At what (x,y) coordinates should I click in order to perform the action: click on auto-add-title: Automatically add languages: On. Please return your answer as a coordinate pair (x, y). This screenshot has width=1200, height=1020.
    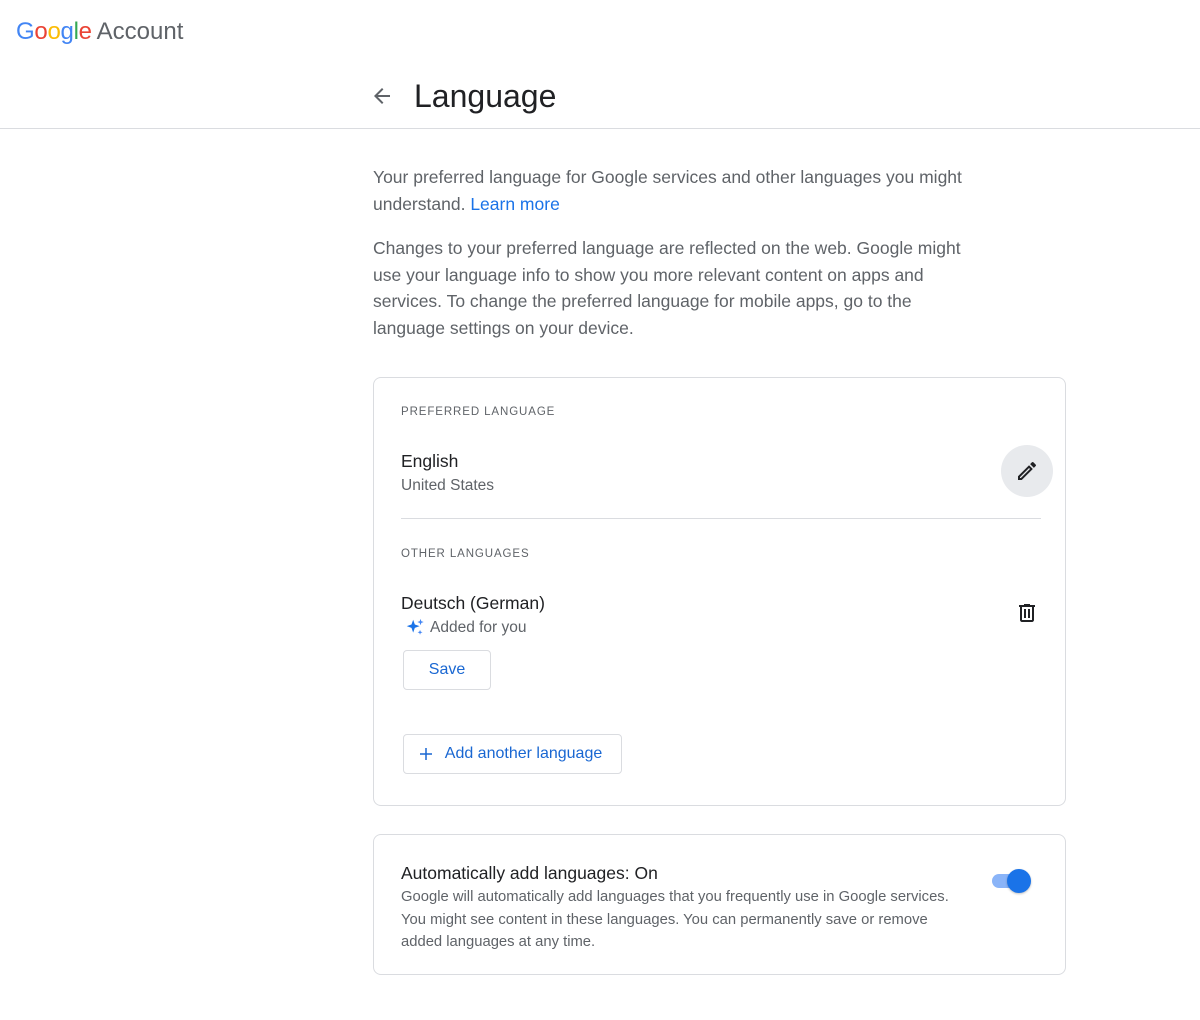
    Looking at the image, I should click on (529, 873).